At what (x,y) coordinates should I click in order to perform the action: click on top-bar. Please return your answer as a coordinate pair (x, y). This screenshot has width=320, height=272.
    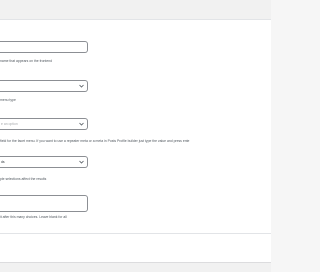
    Looking at the image, I should click on (135, 10).